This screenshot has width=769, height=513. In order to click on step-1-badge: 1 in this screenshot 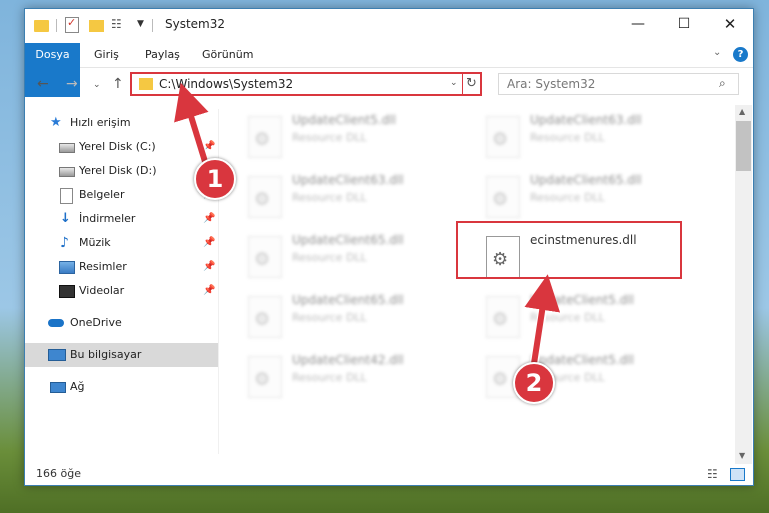, I will do `click(215, 179)`.